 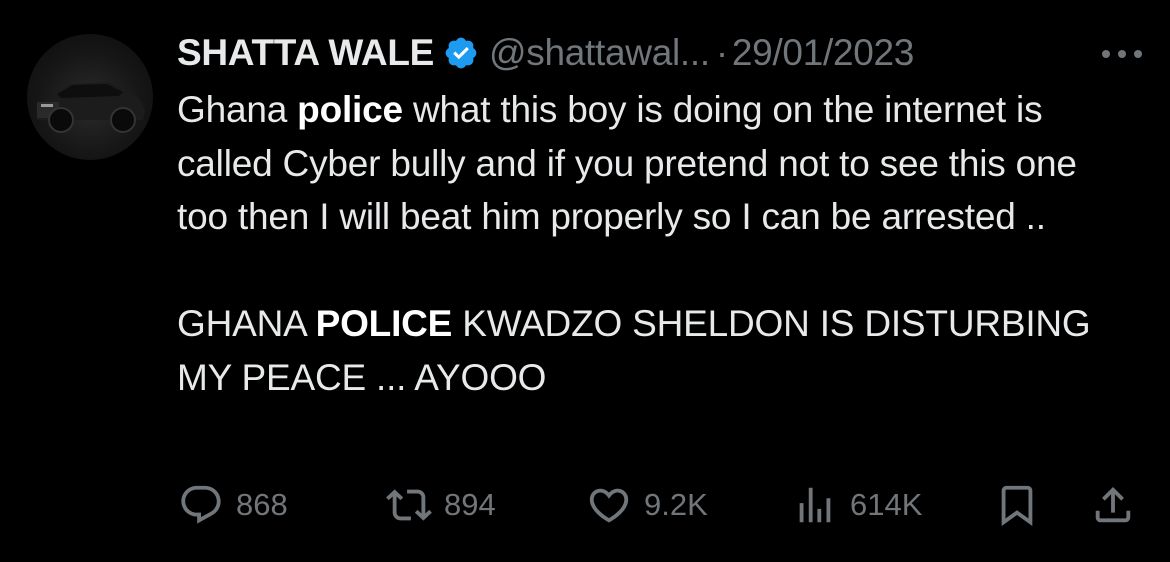 I want to click on tweet-date: 29/01/2023, so click(x=823, y=53).